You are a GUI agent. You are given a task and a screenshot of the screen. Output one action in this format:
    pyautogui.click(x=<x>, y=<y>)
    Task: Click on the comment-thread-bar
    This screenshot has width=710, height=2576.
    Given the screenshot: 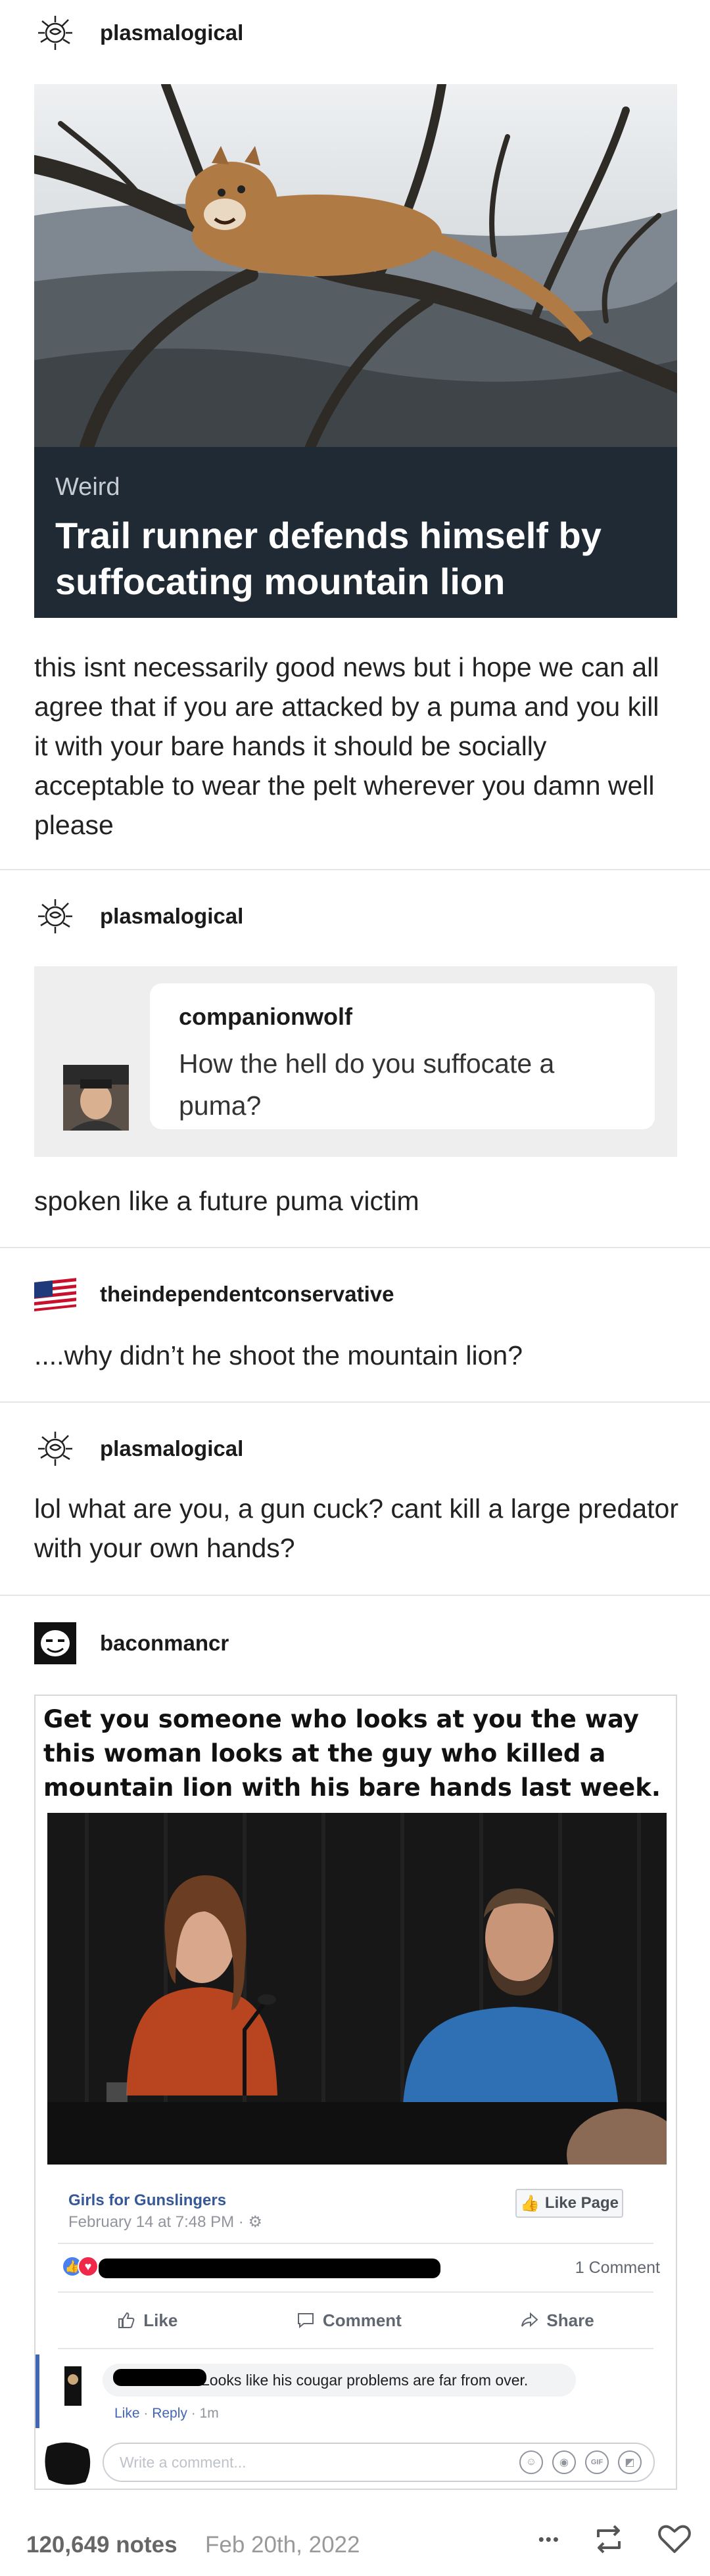 What is the action you would take?
    pyautogui.click(x=37, y=2391)
    